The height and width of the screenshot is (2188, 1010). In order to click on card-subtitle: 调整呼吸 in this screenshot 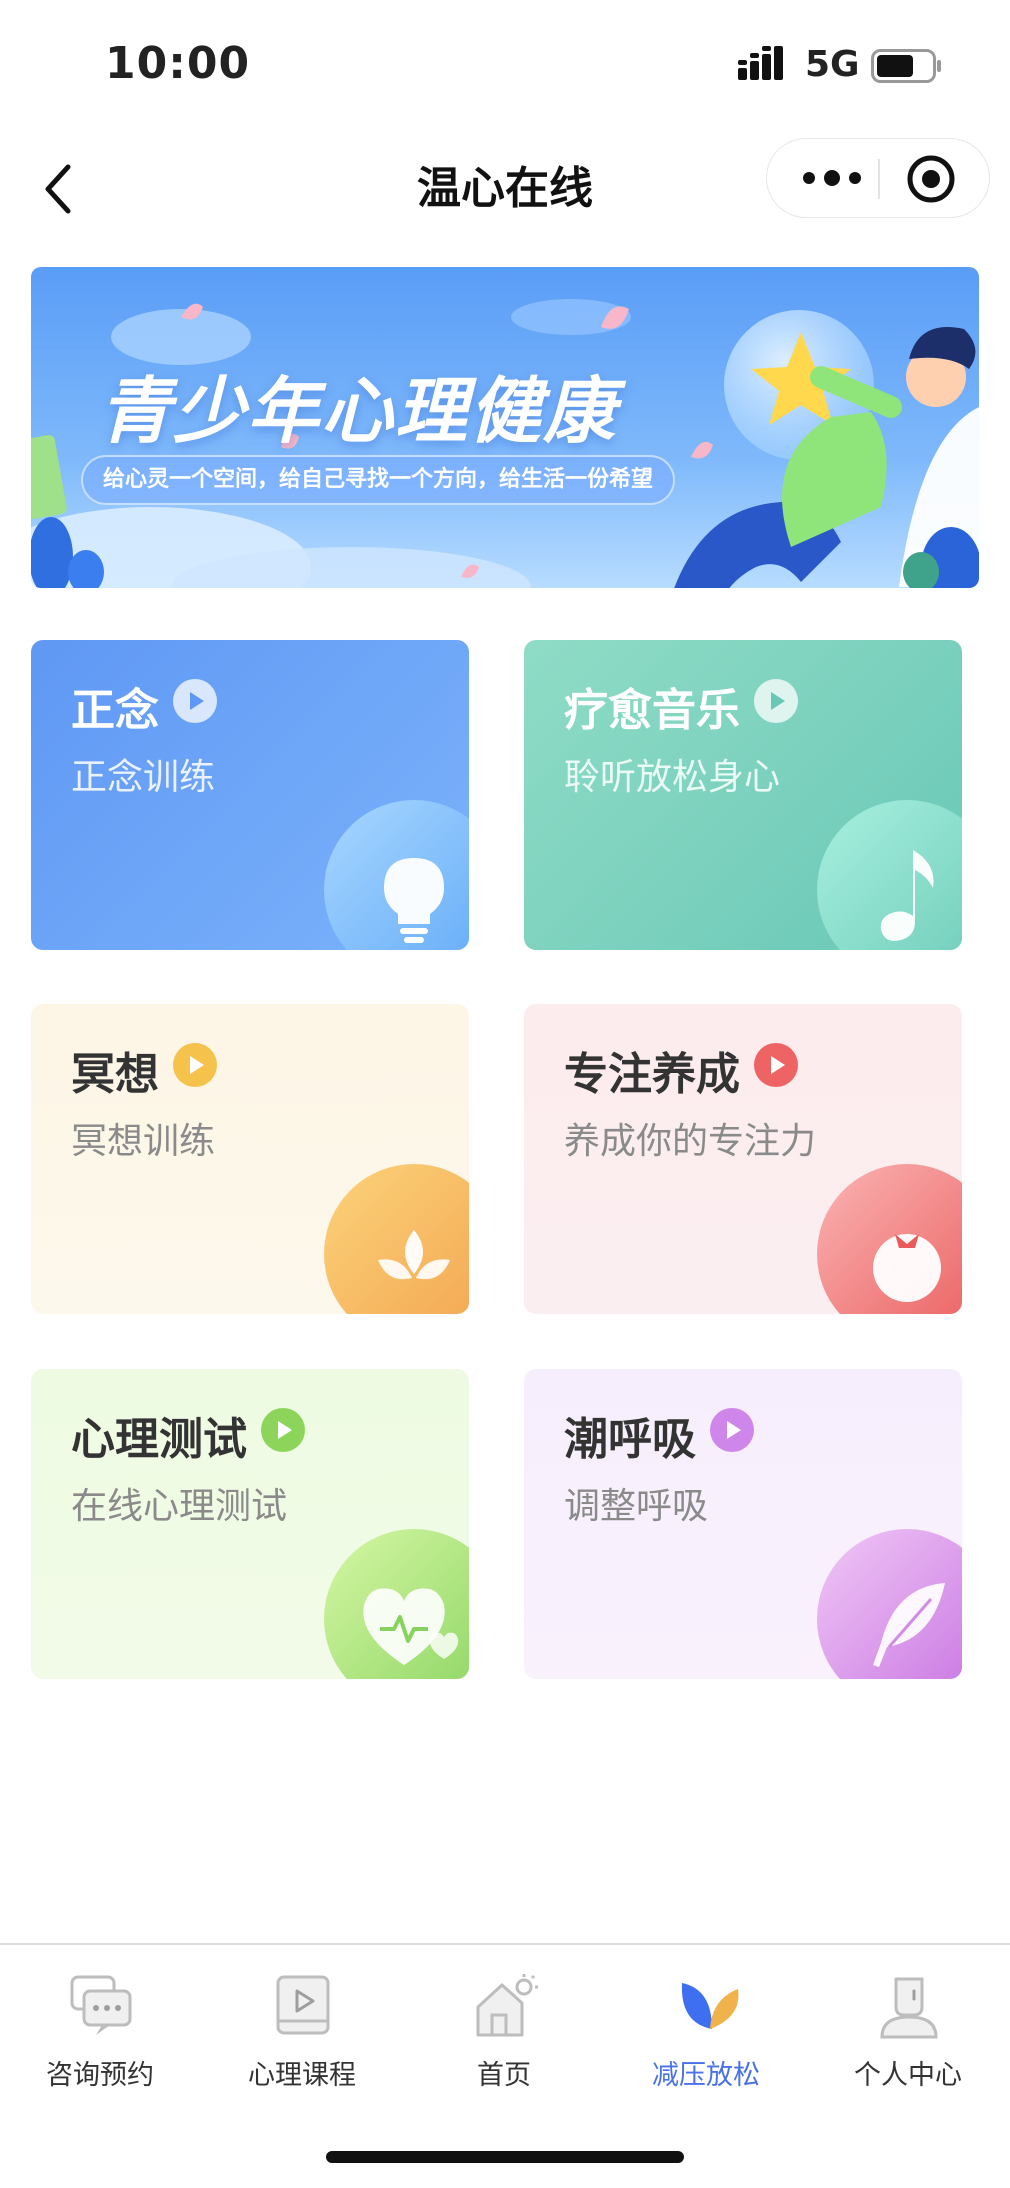, I will do `click(636, 1506)`.